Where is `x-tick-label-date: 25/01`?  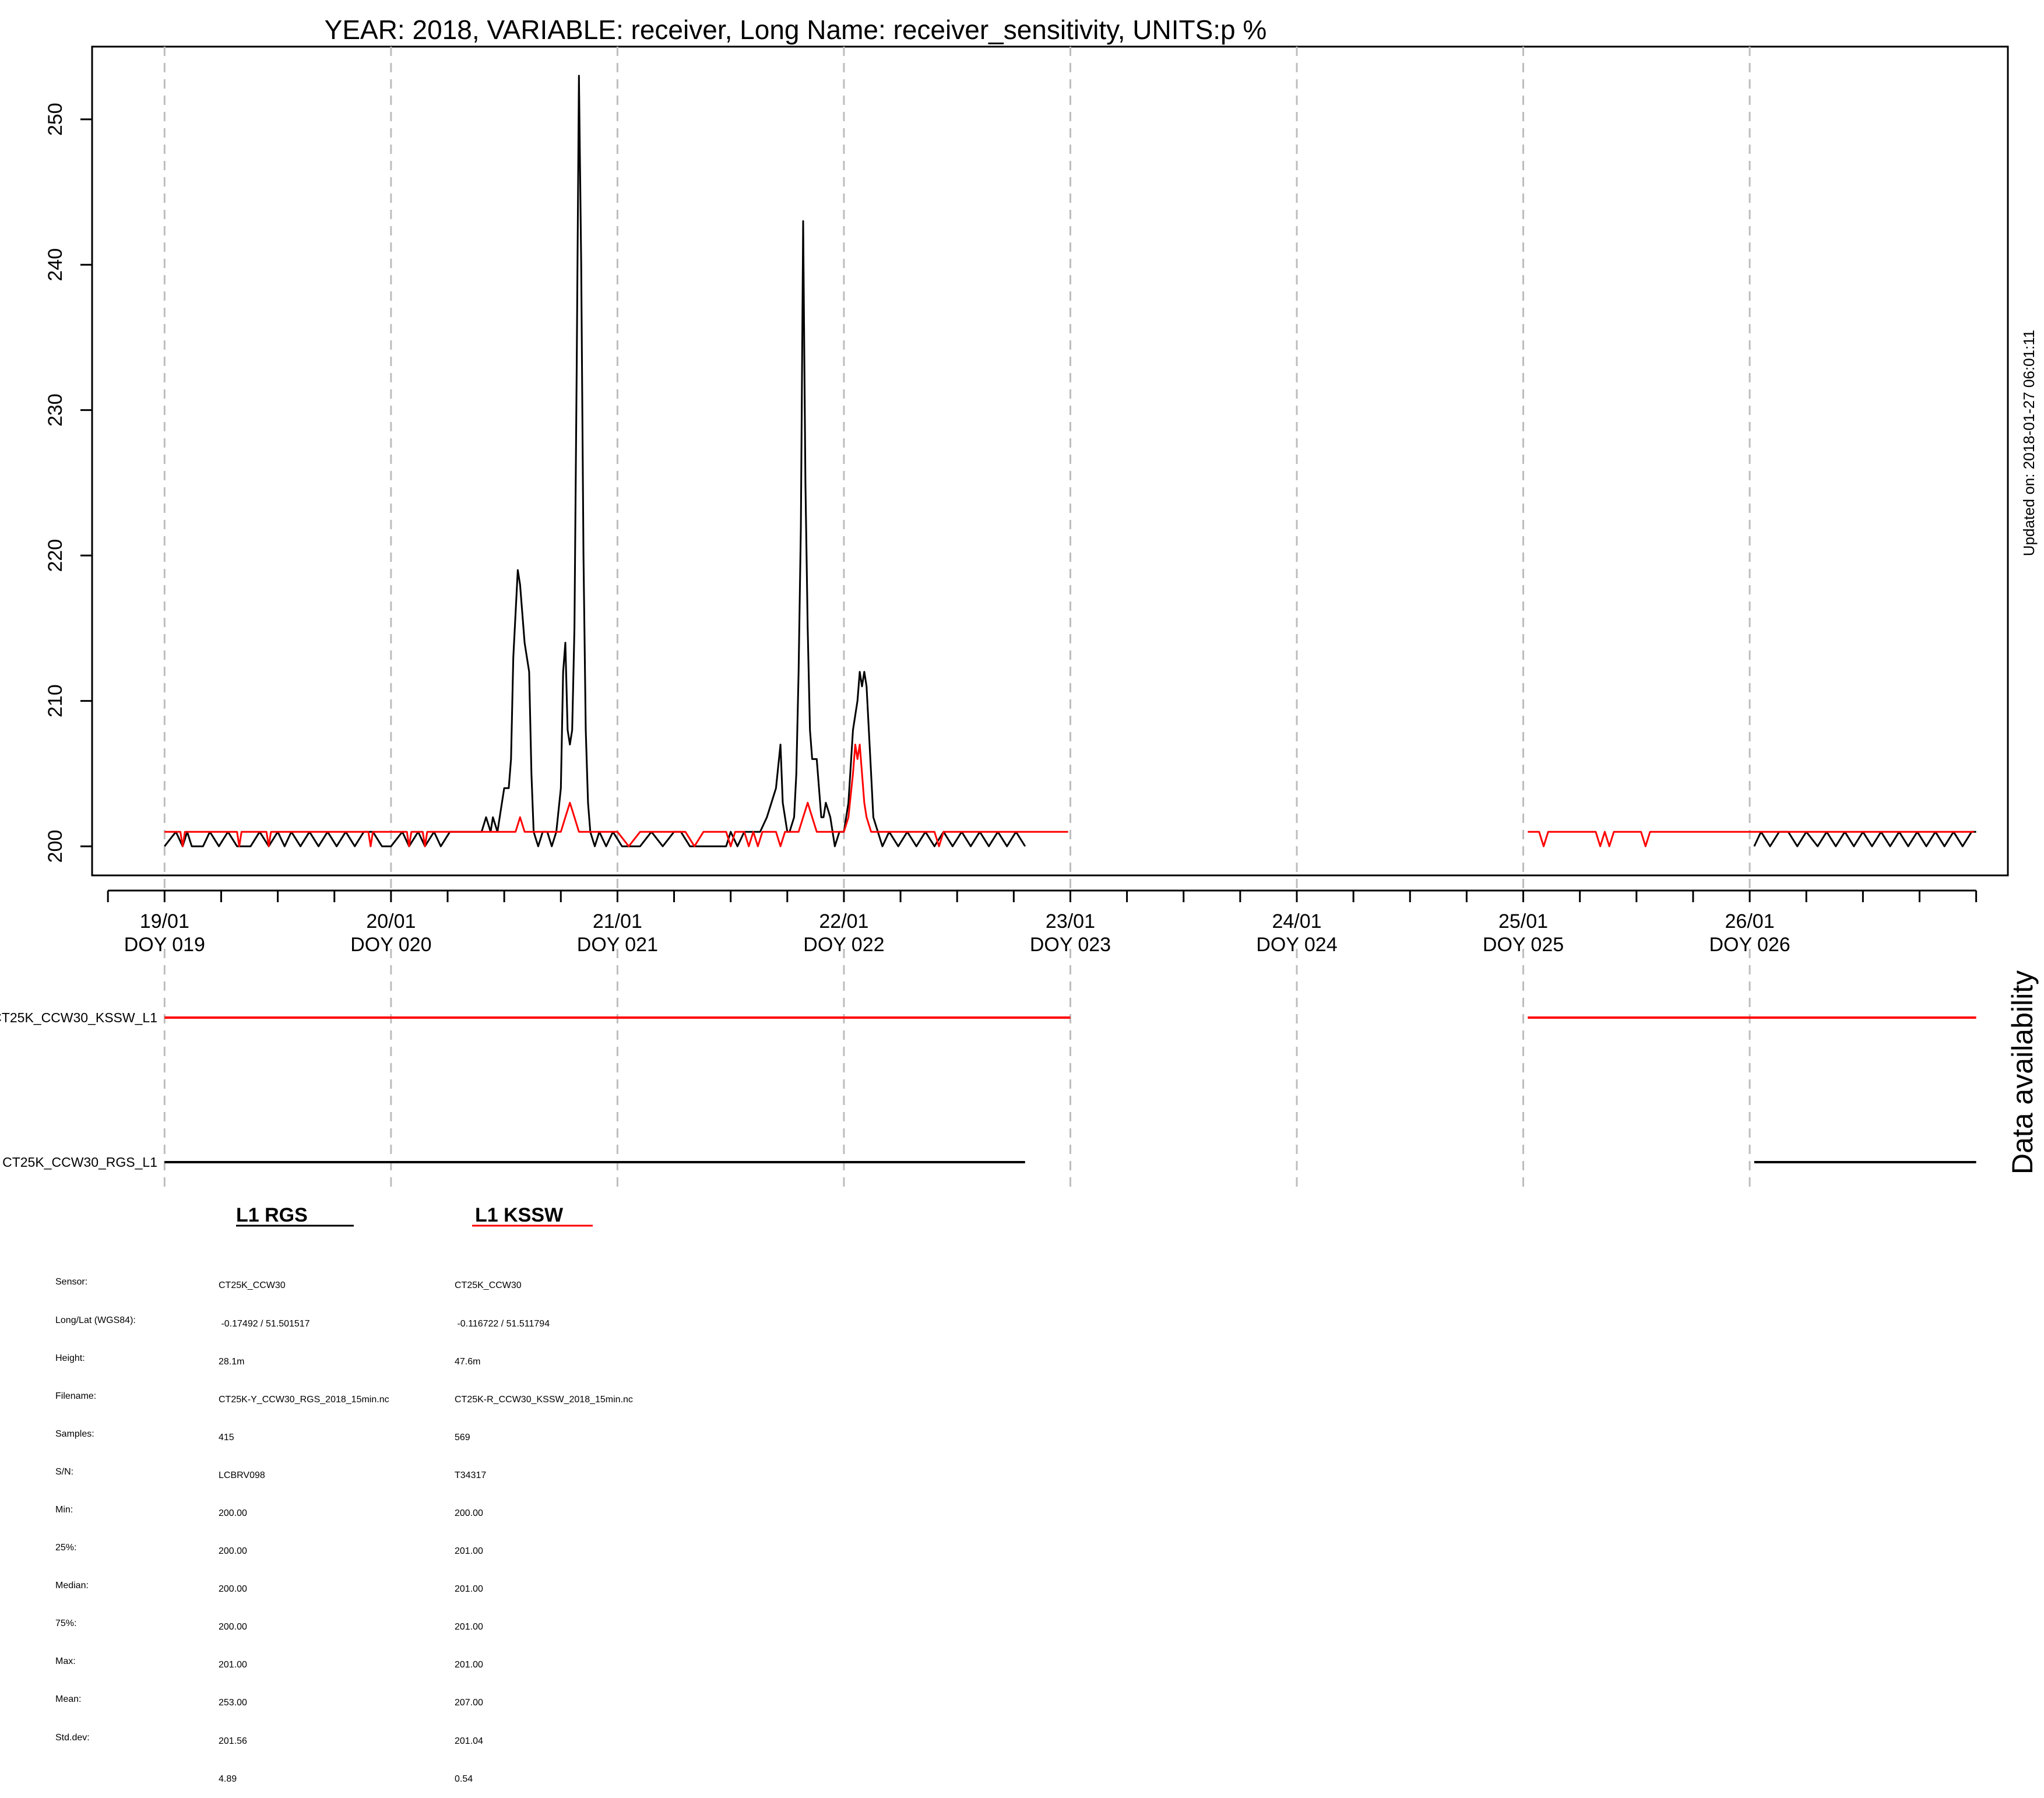
x-tick-label-date: 25/01 is located at coordinates (1523, 921).